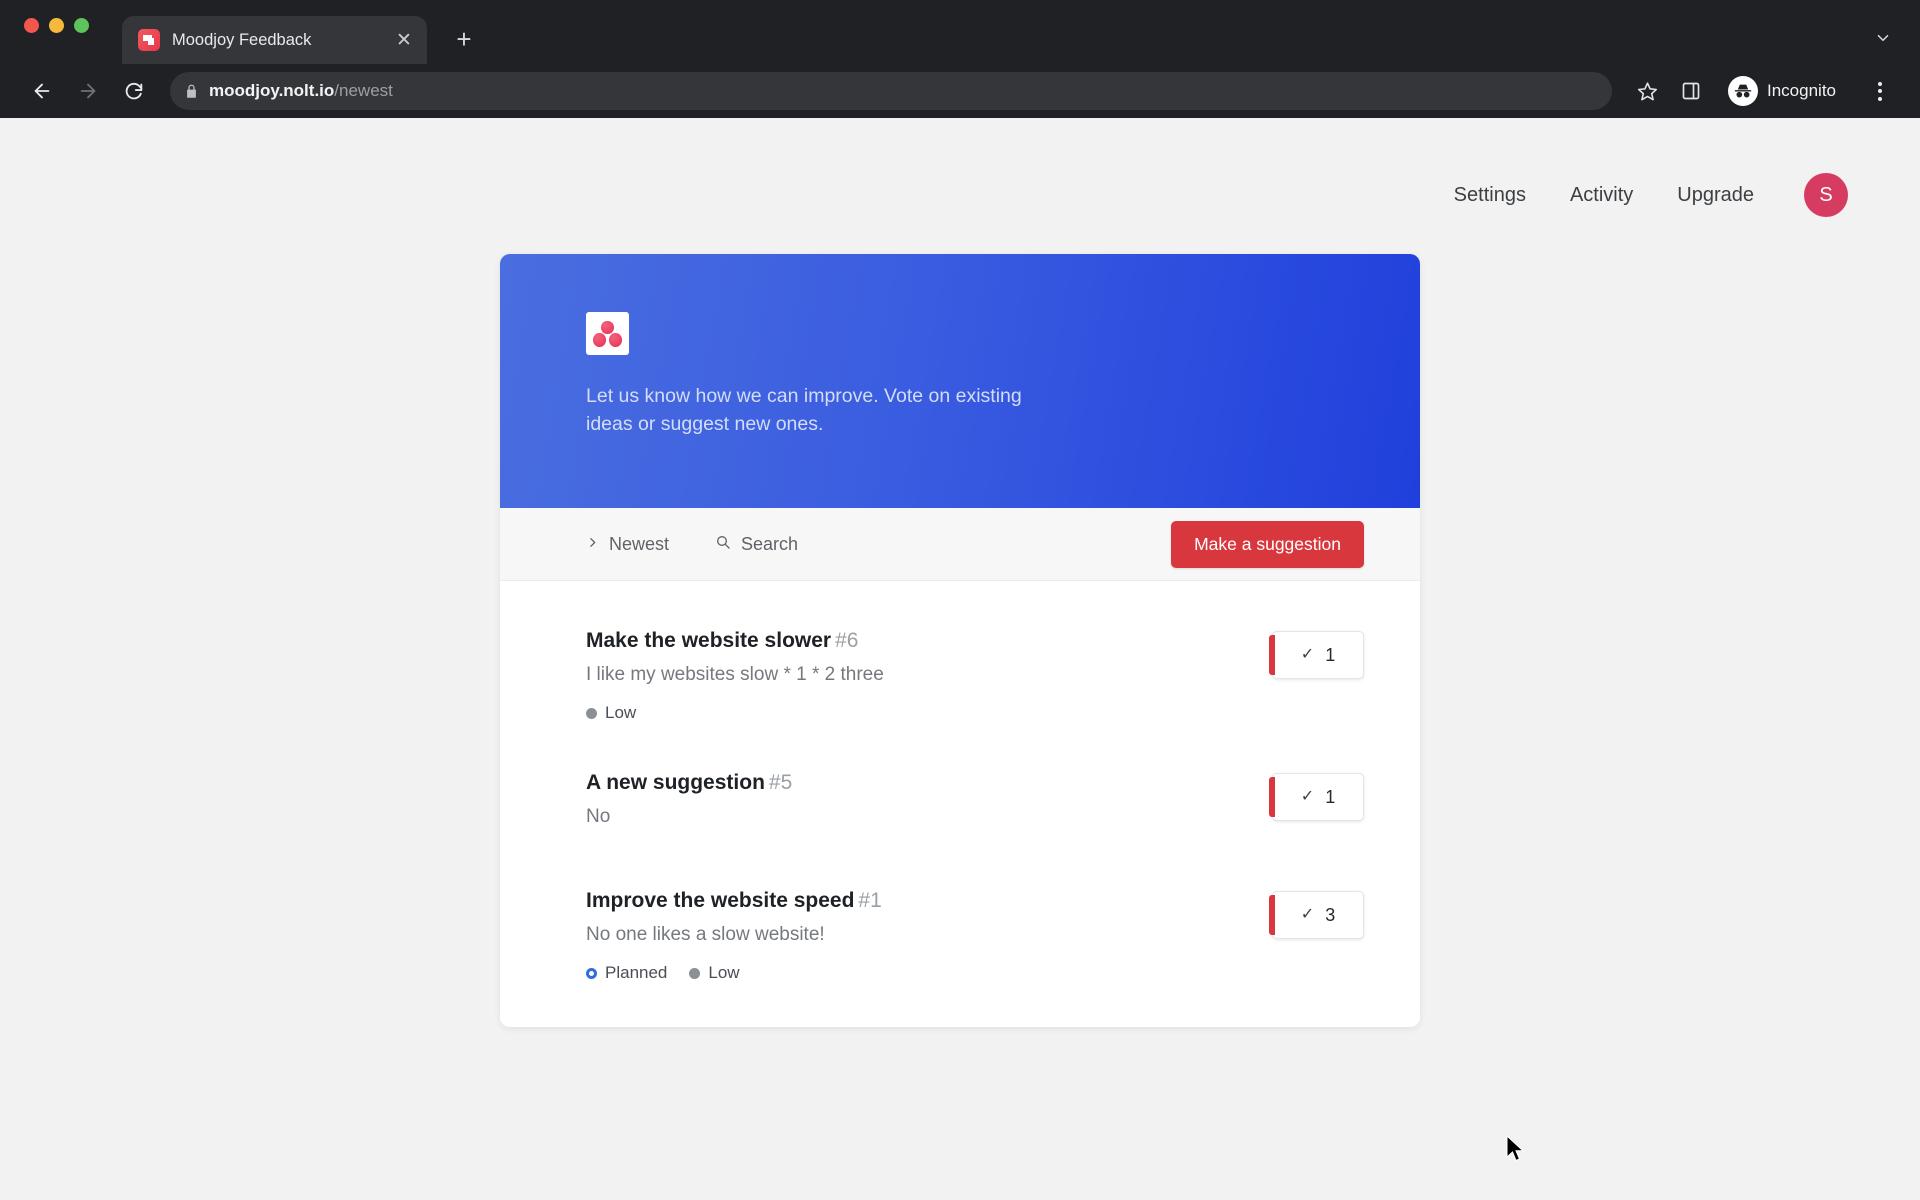 This screenshot has width=1920, height=1200. I want to click on incognito-profile-button: Incognito, so click(1787, 91).